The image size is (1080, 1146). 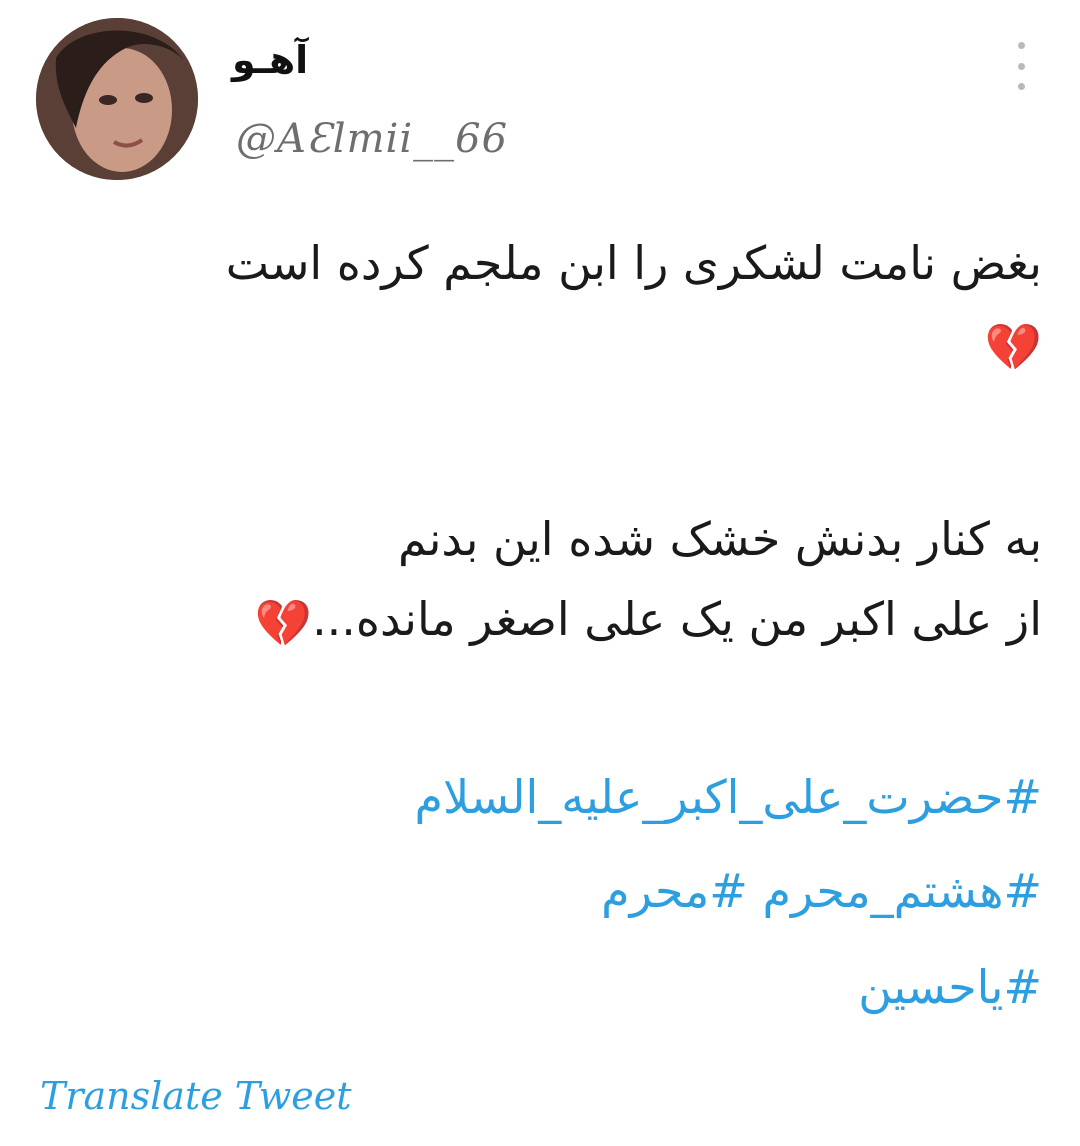 I want to click on display-name: آهـو, so click(x=270, y=60).